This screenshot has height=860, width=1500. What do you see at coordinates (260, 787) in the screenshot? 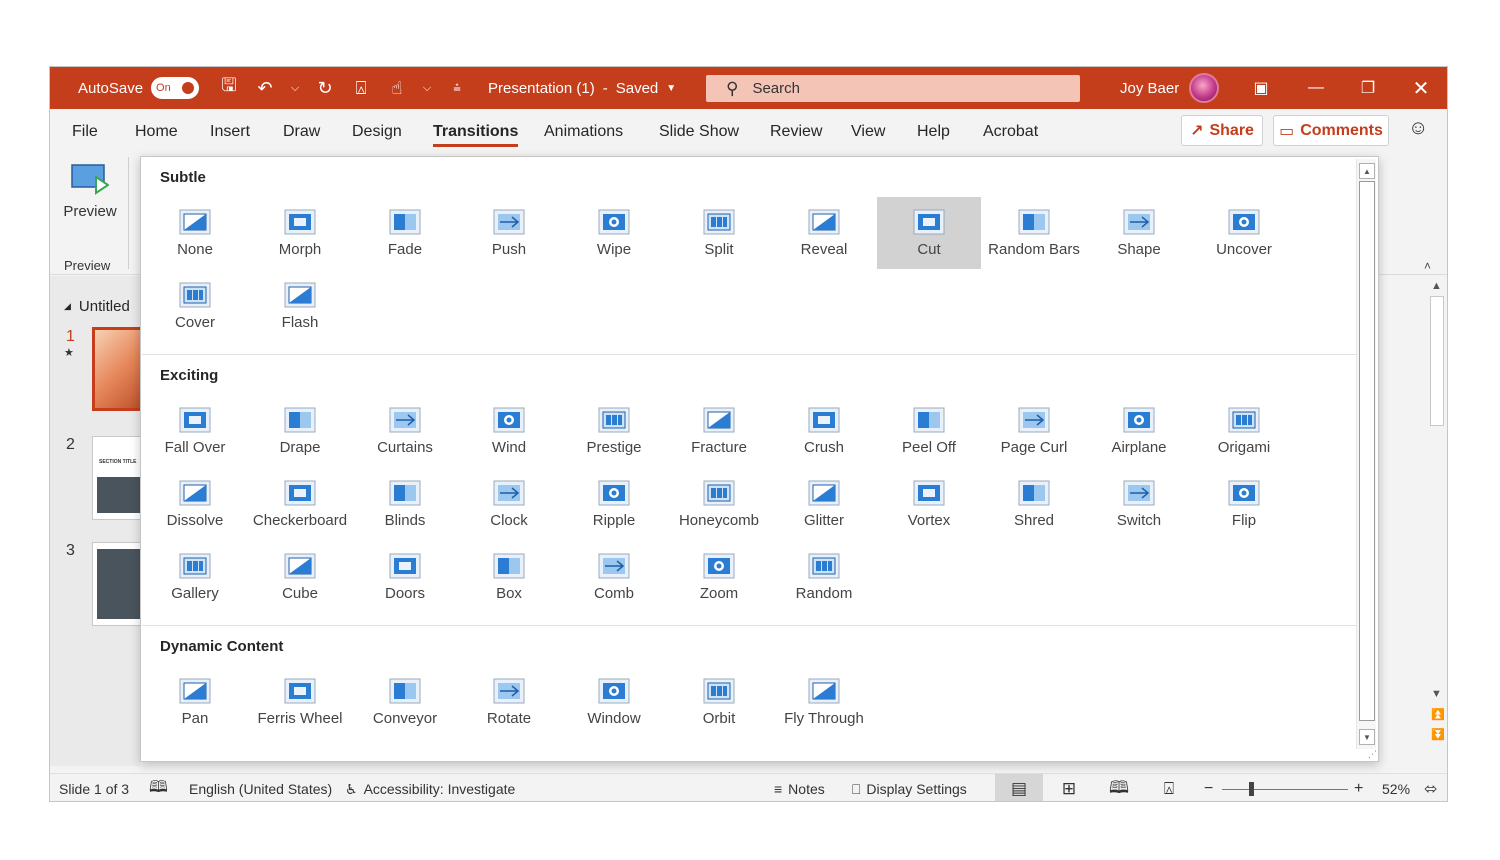
I see `language-indicator: English (United States)` at bounding box center [260, 787].